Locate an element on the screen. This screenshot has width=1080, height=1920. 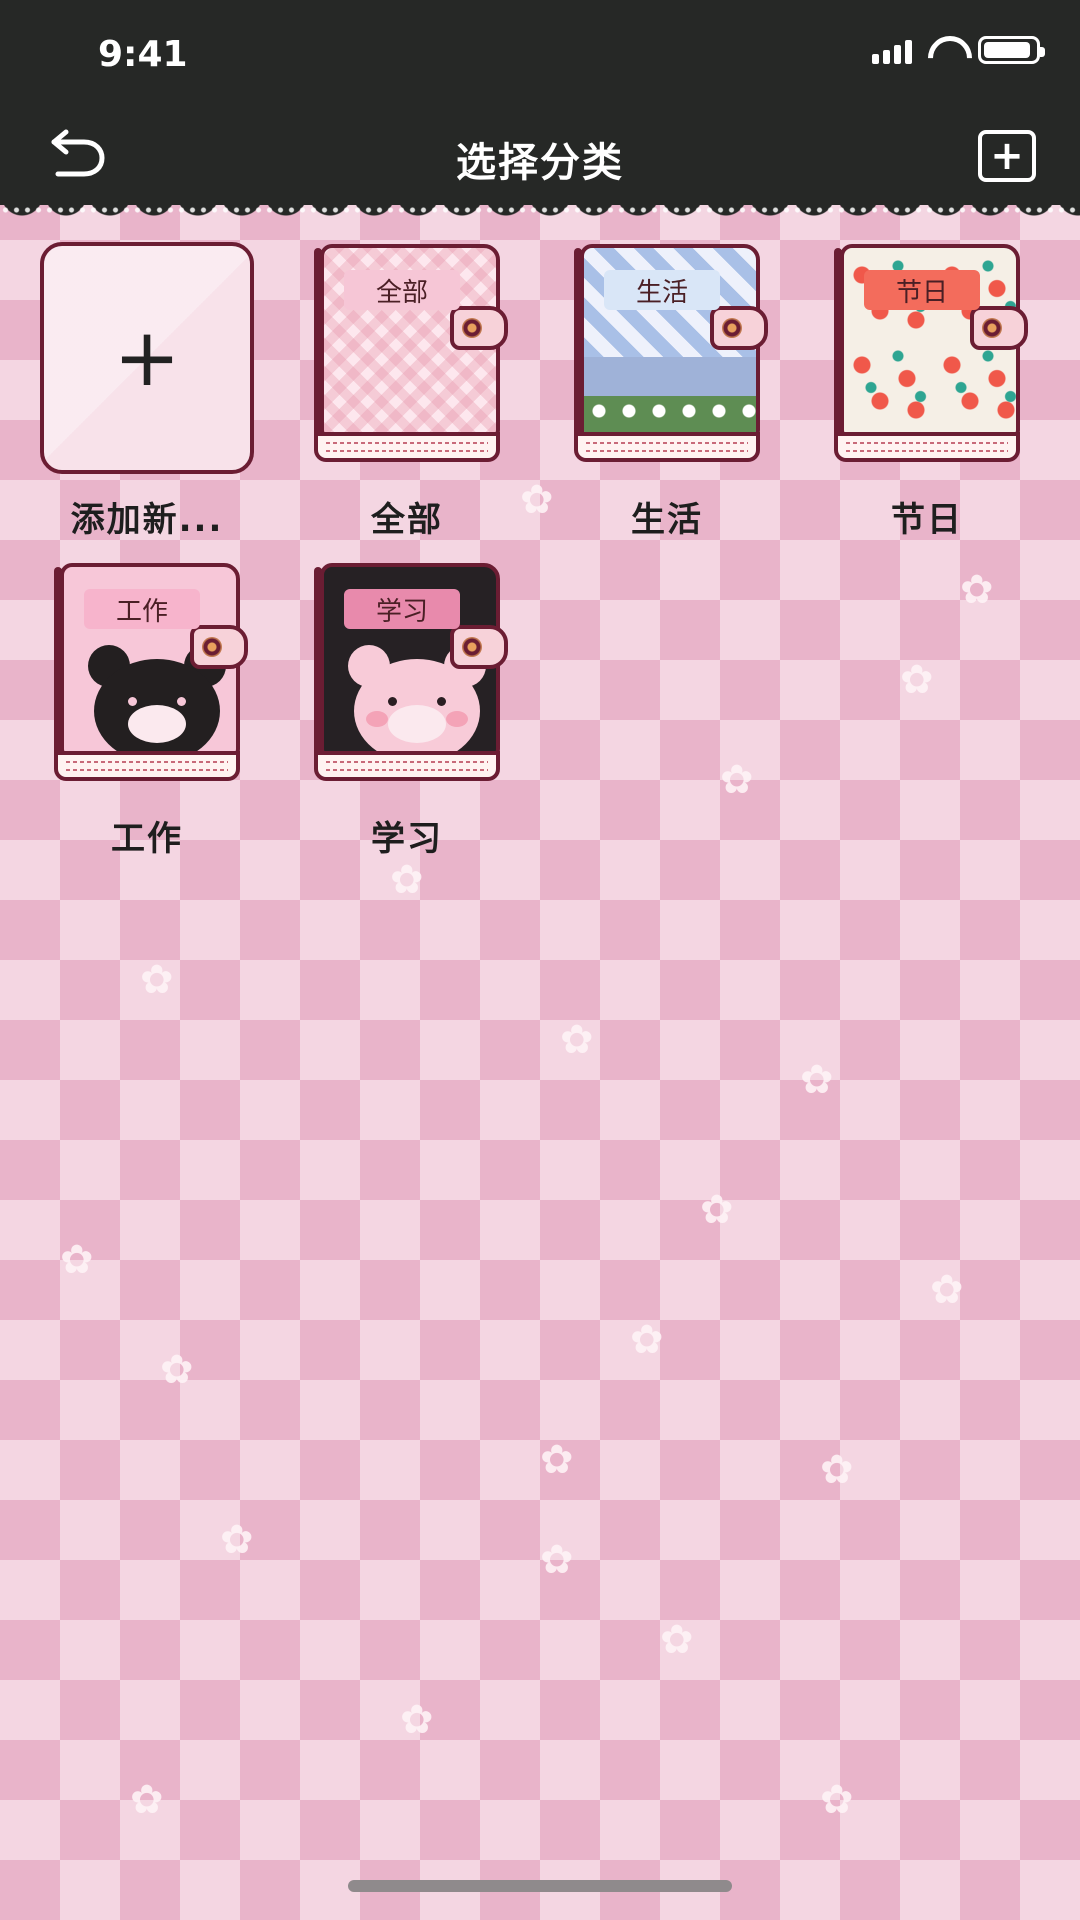
category-study: 学习 学习 is located at coordinates (407, 710).